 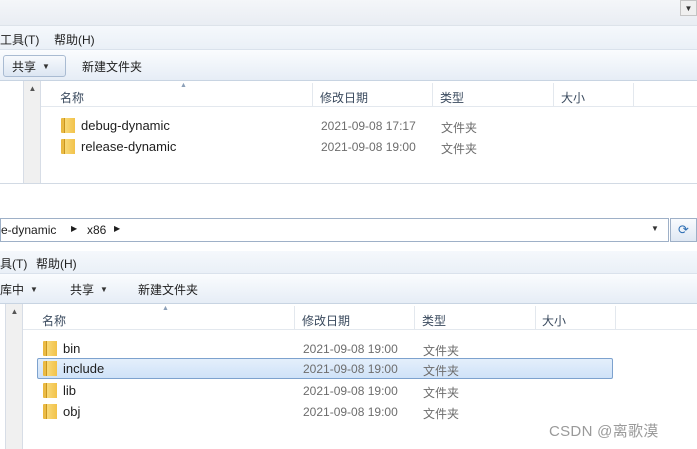 I want to click on library-label: 库中, so click(x=12, y=289).